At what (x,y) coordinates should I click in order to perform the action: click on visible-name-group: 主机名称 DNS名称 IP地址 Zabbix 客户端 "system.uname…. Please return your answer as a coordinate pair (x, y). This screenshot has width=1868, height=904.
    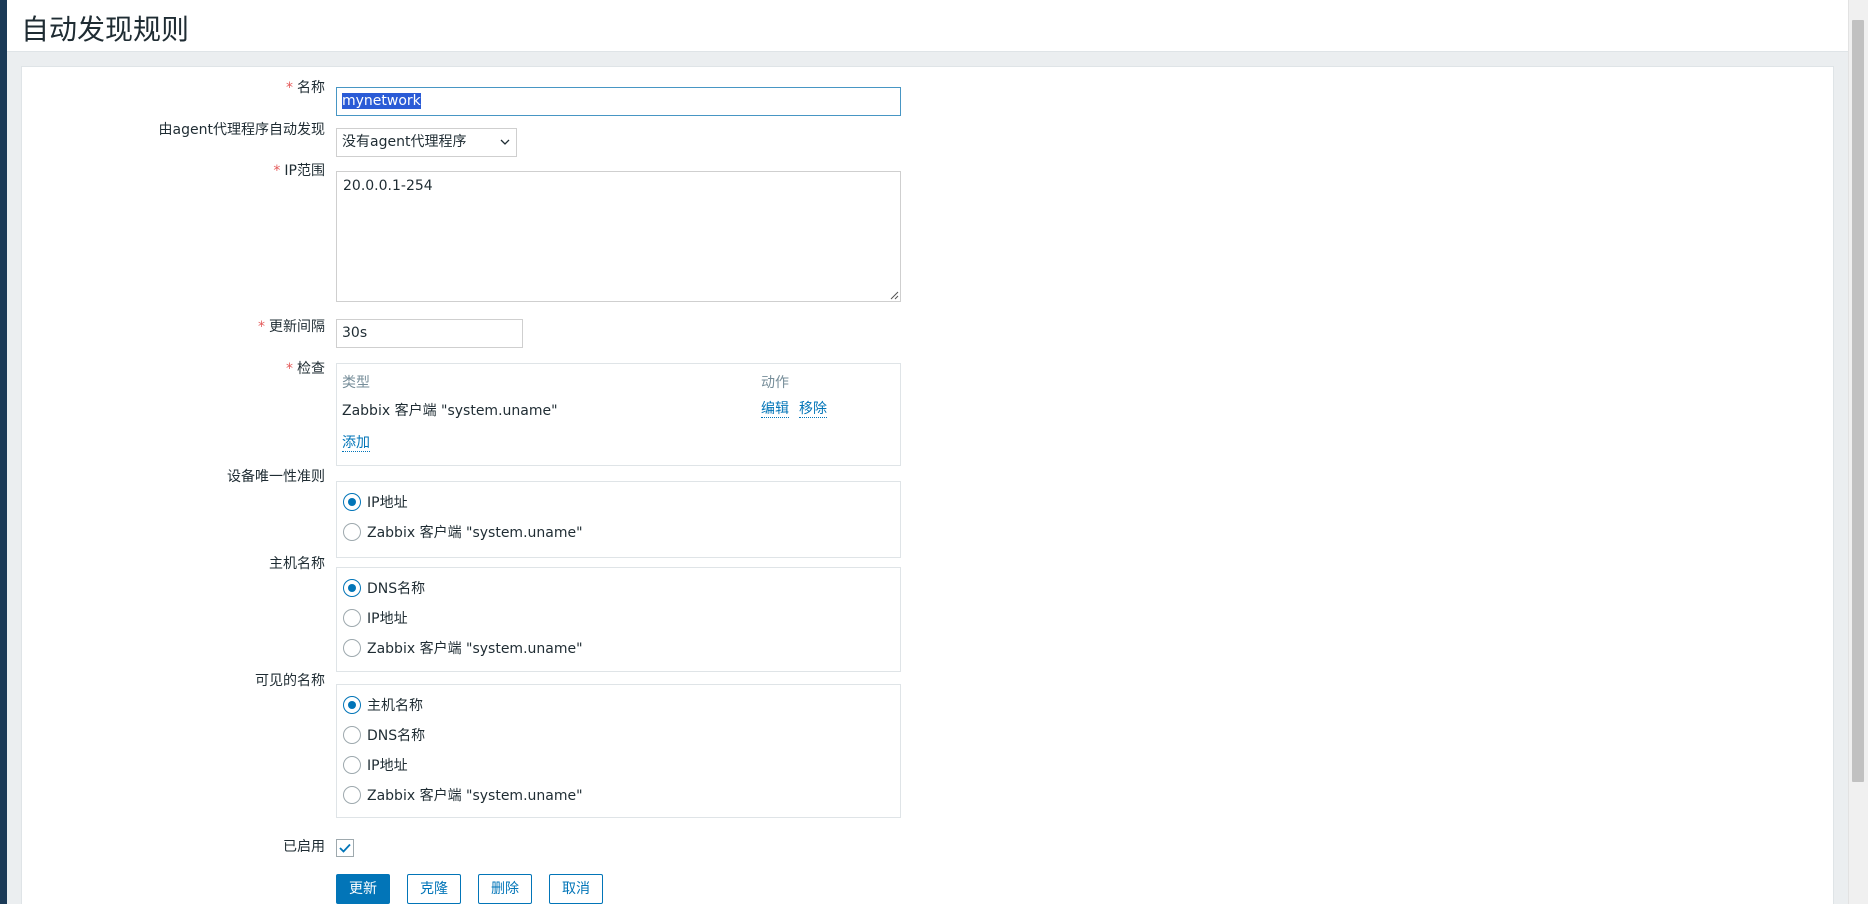
    Looking at the image, I should click on (618, 751).